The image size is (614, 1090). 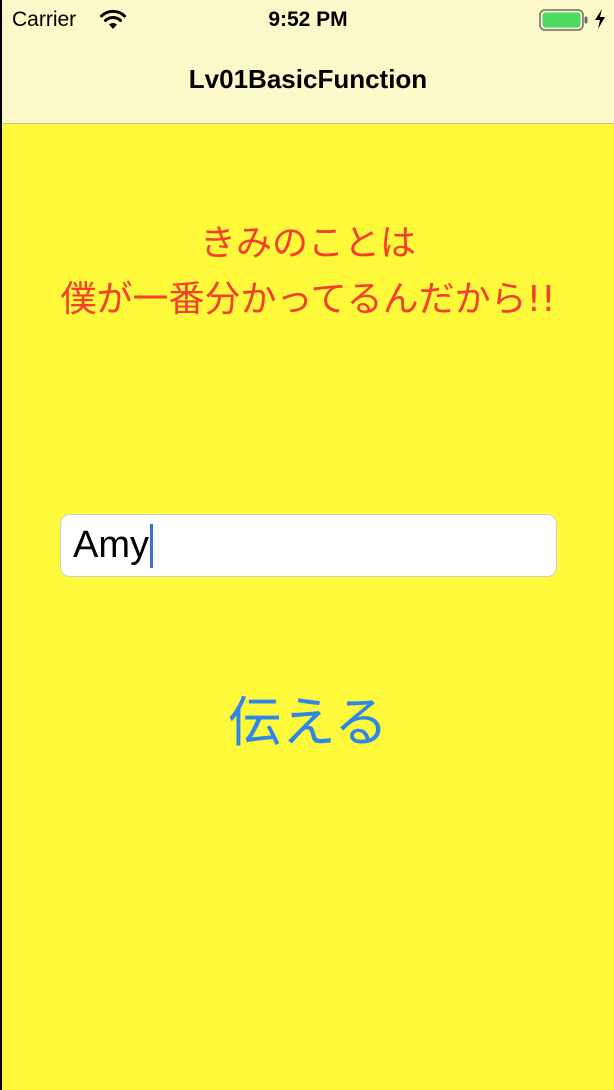 I want to click on name-input: Amy, so click(x=308, y=545).